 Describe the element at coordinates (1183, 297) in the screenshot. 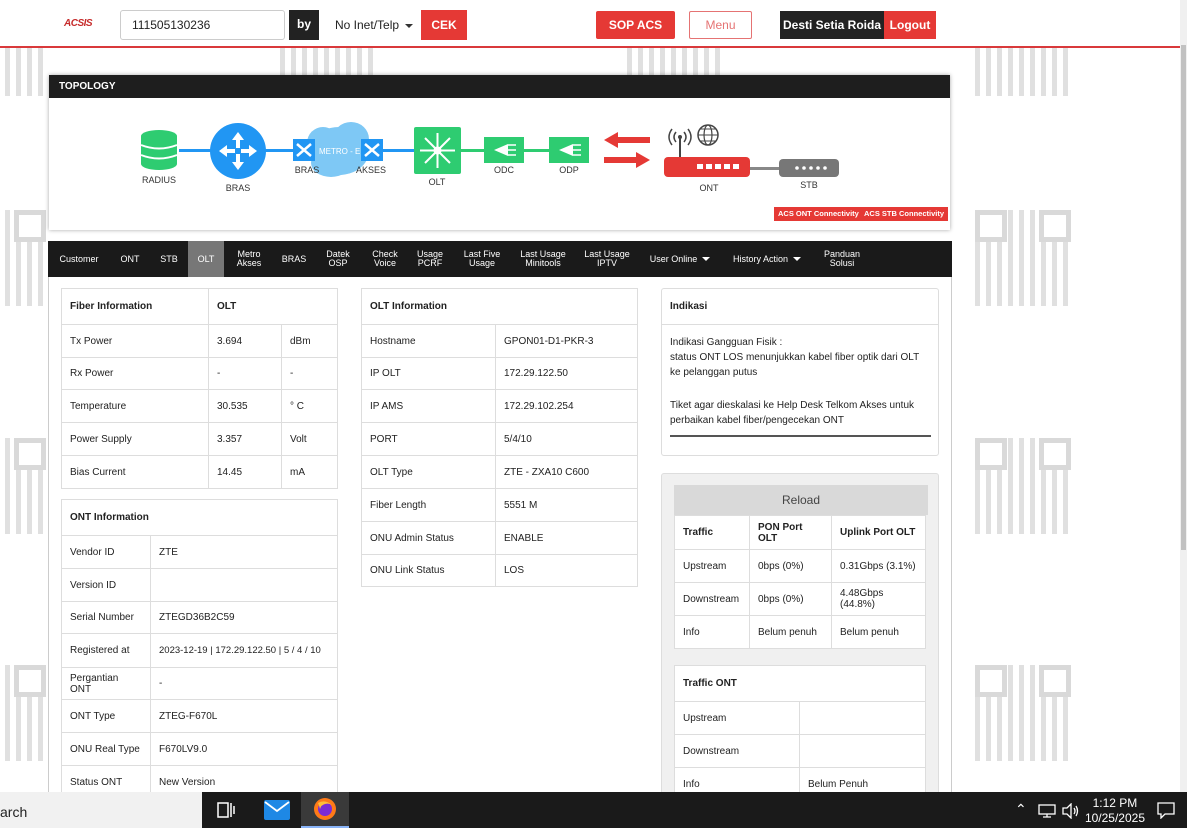

I see `page-scrollbar-thumb` at that location.